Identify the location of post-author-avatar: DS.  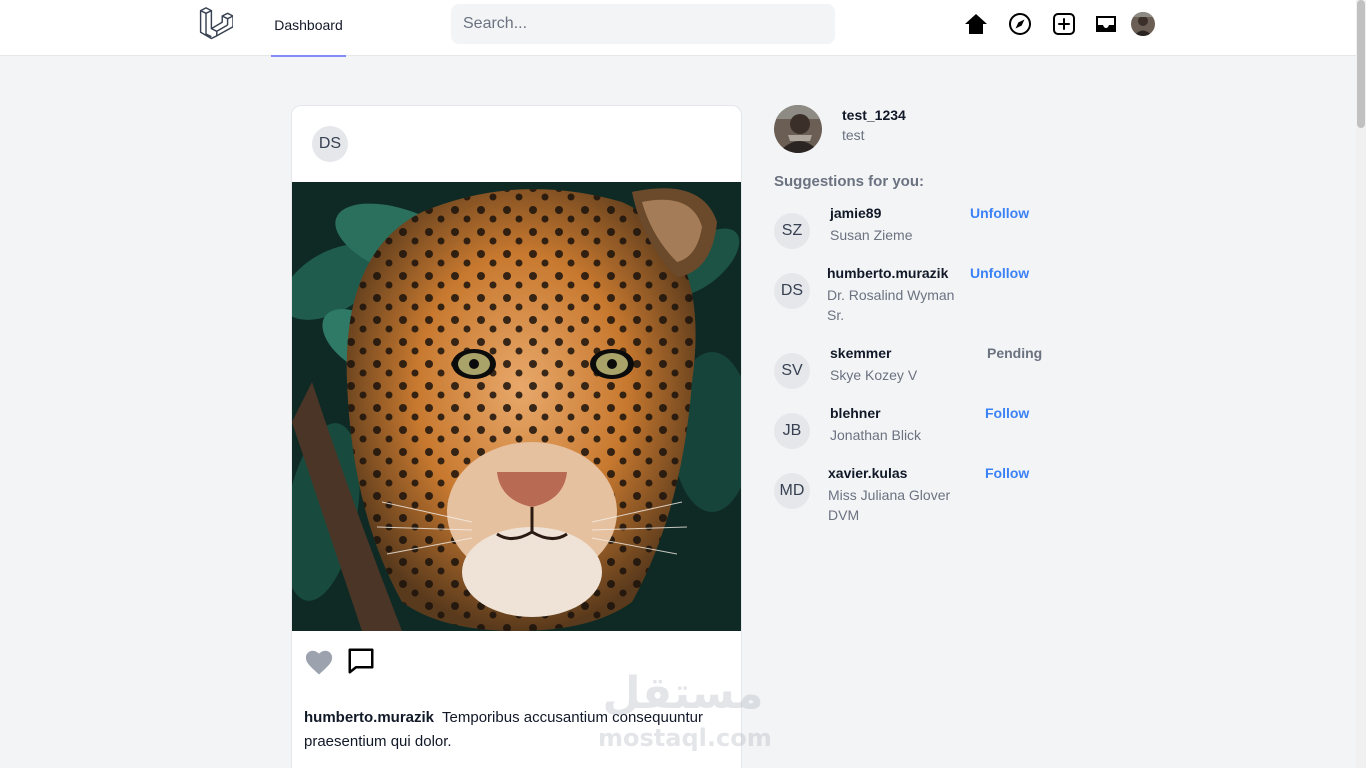
(330, 144).